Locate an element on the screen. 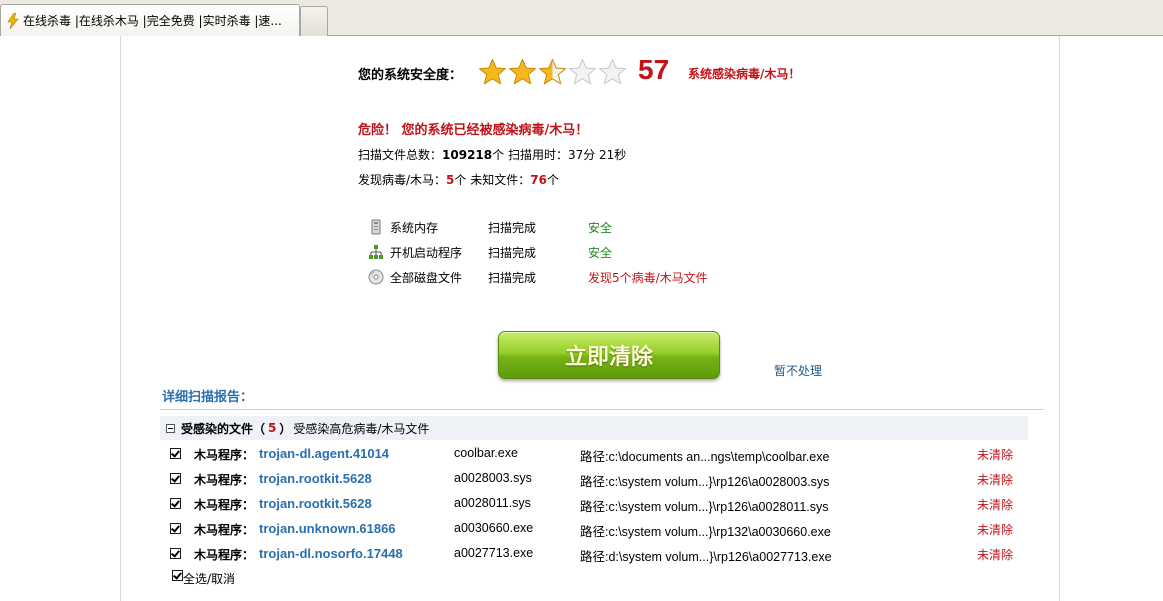  group-close: ） is located at coordinates (285, 428).